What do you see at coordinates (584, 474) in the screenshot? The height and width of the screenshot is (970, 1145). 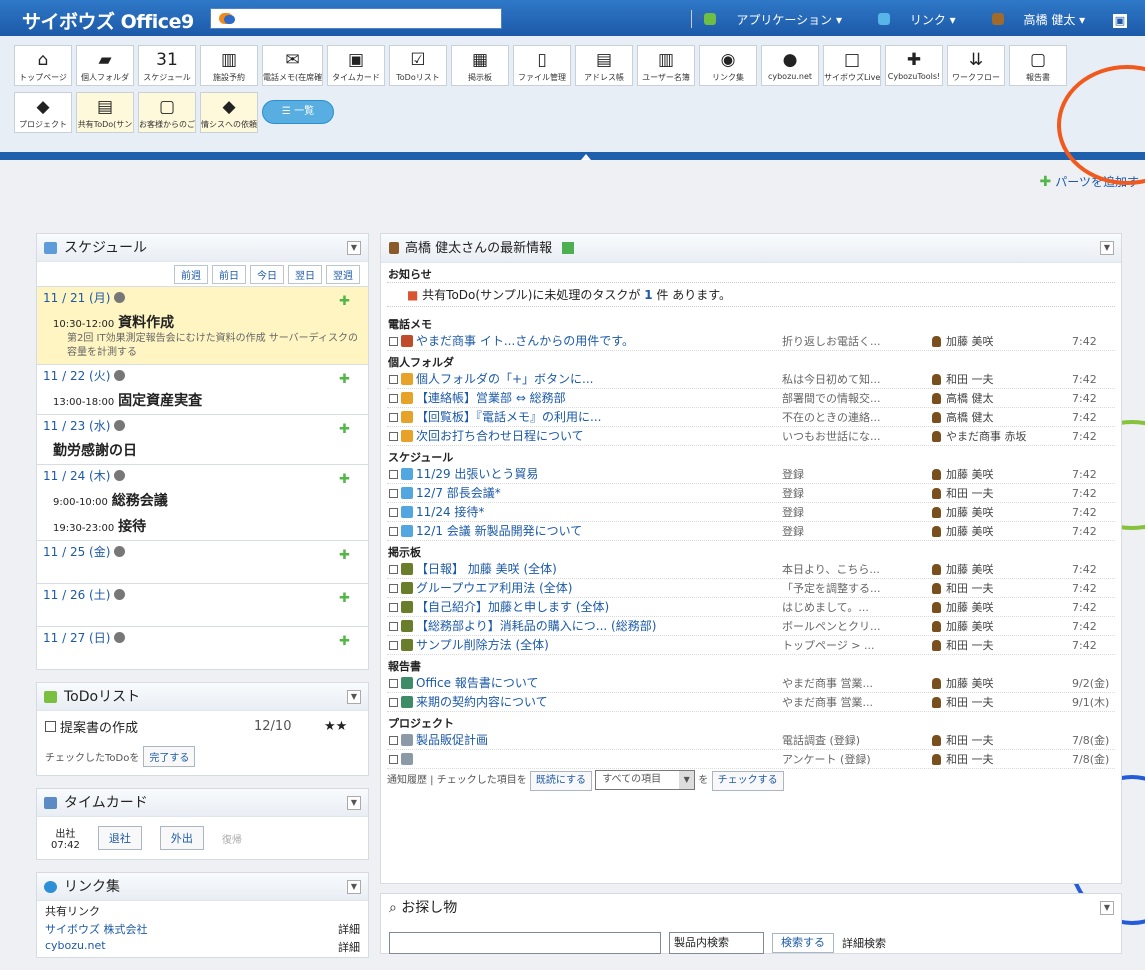 I see `item-title-cell: 11/29 出張いとう貿易` at bounding box center [584, 474].